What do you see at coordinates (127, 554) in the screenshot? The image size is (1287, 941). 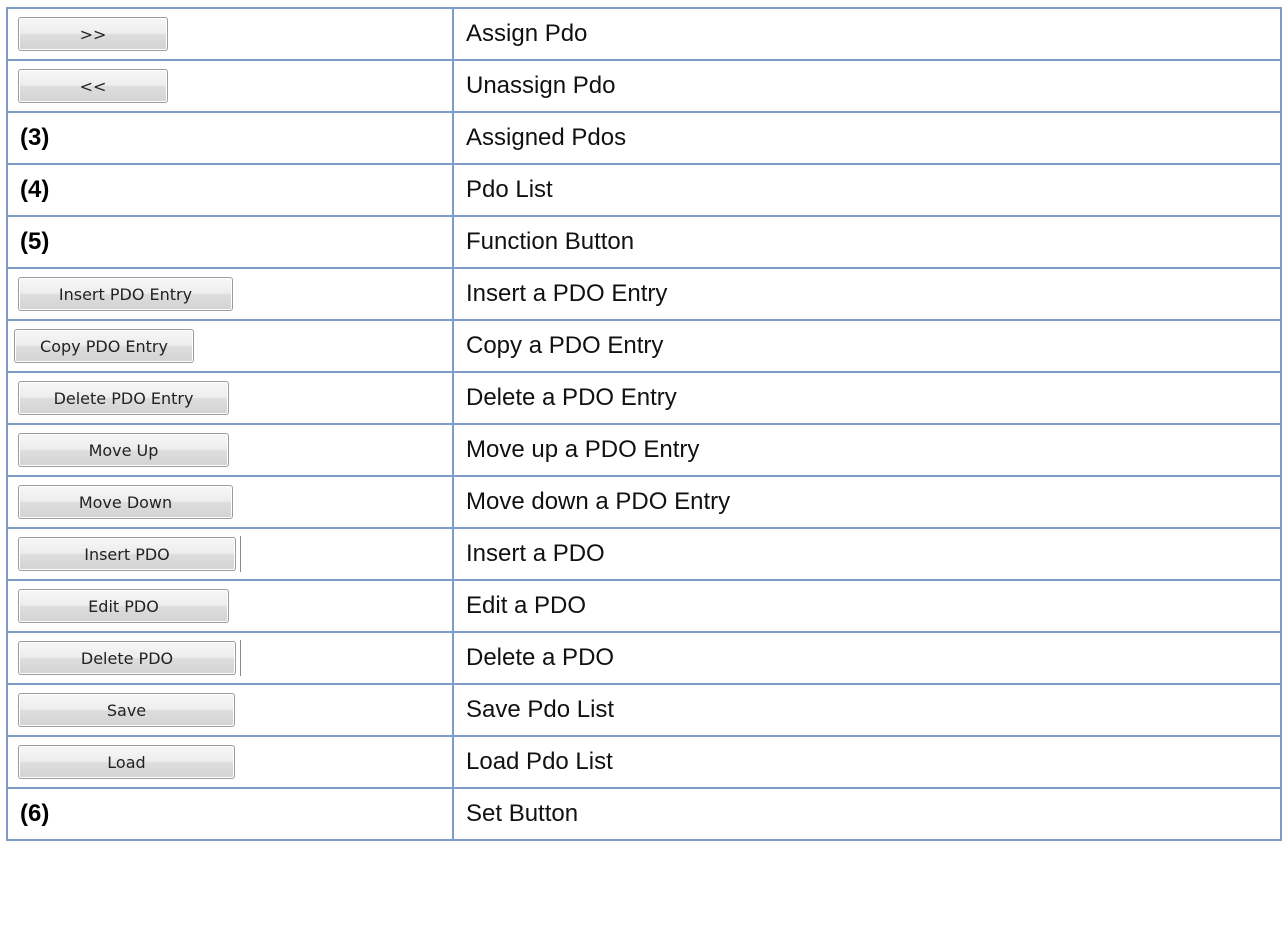 I see `insert-pdo-button: Insert PDO` at bounding box center [127, 554].